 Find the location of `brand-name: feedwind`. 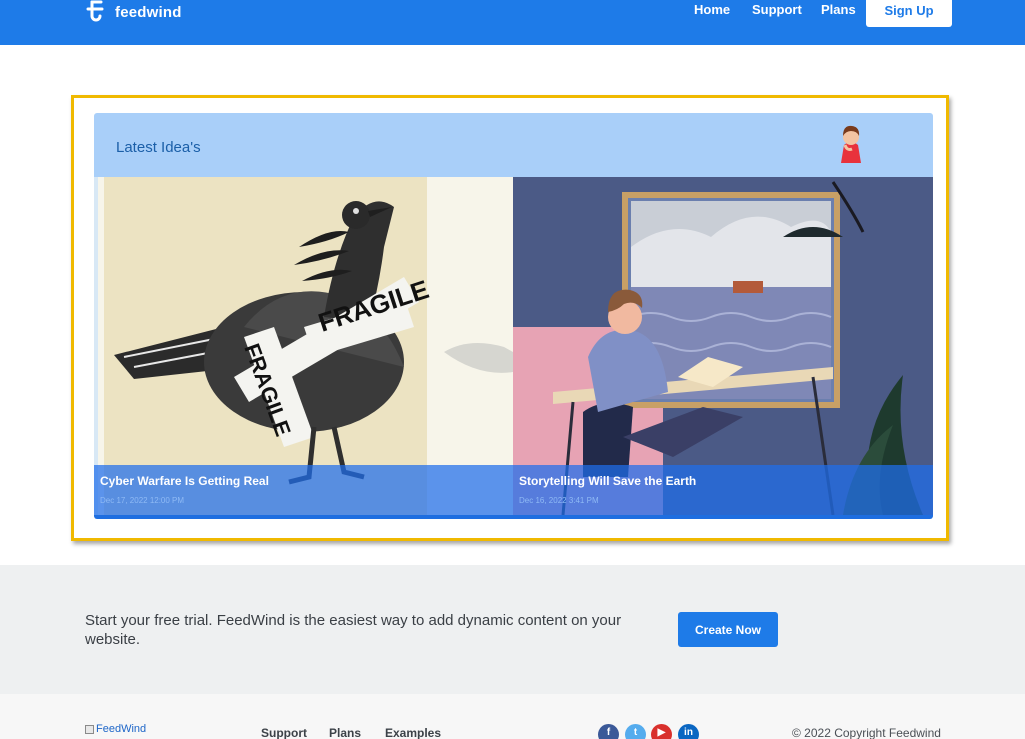

brand-name: feedwind is located at coordinates (148, 12).